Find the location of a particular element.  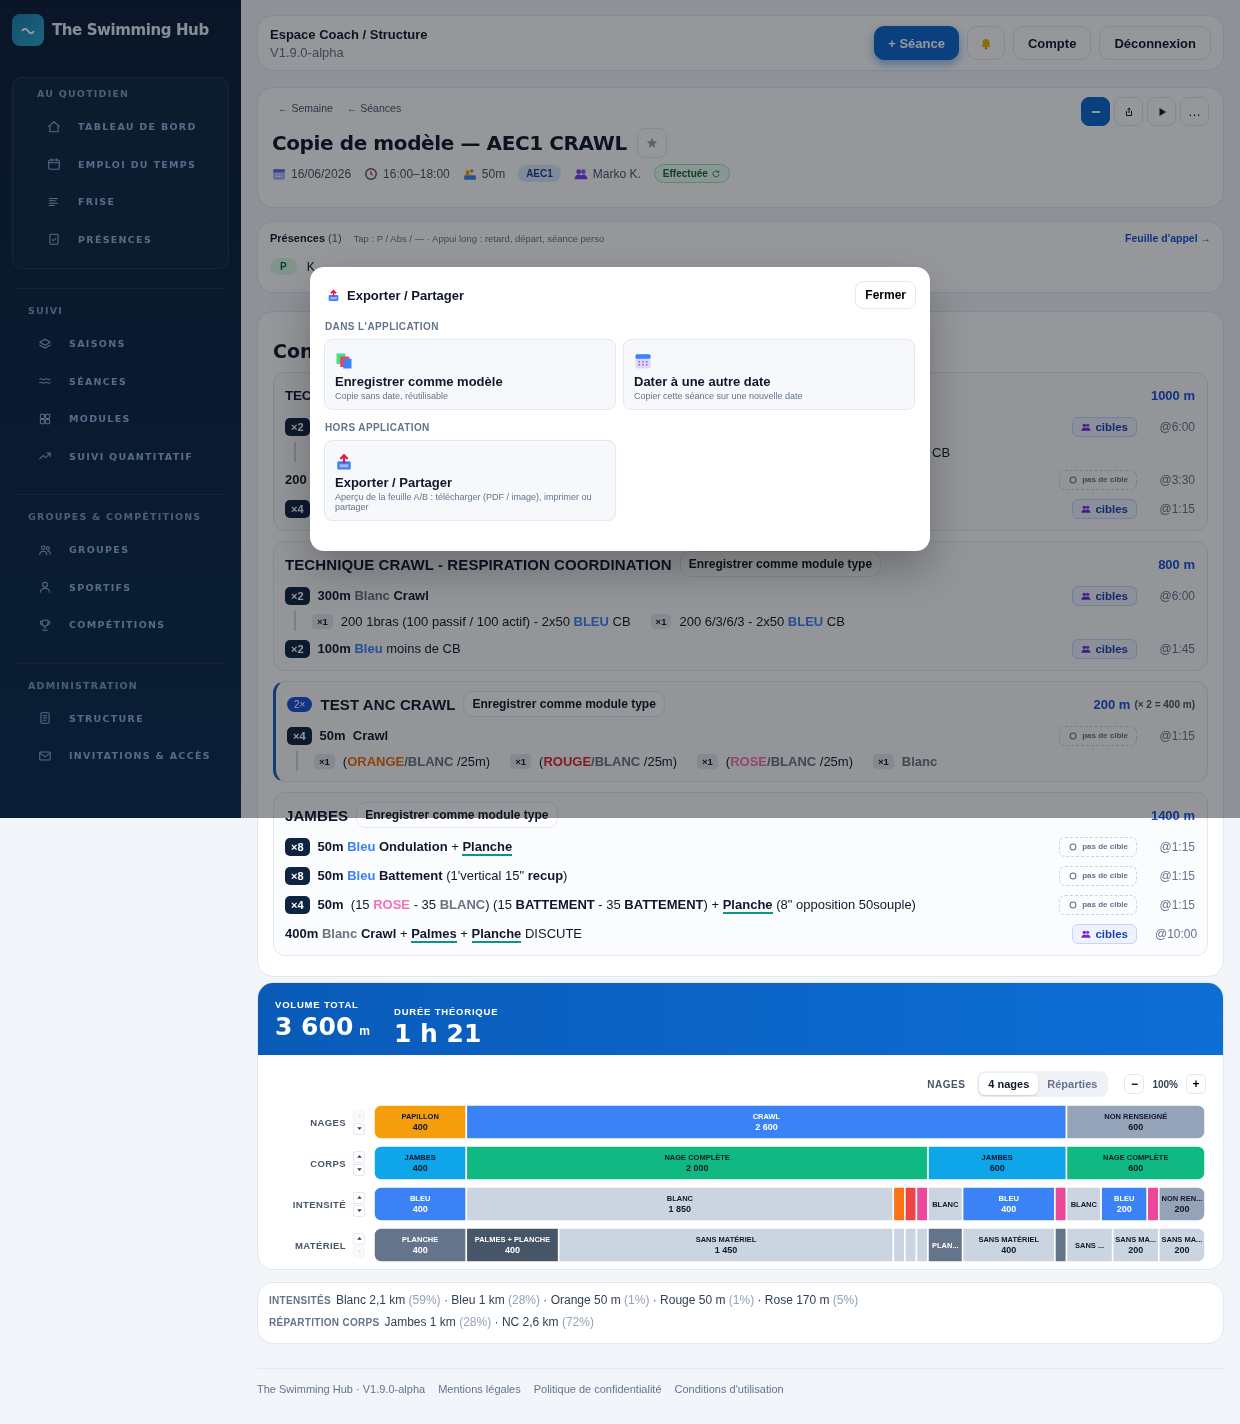

nav-item: SAISONS is located at coordinates (125, 344).